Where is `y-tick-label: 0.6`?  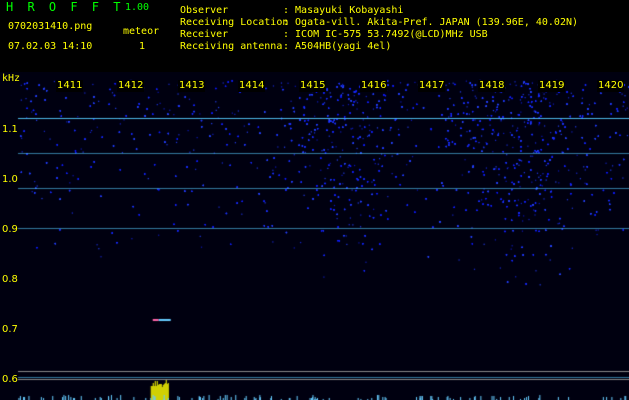 y-tick-label: 0.6 is located at coordinates (10, 379).